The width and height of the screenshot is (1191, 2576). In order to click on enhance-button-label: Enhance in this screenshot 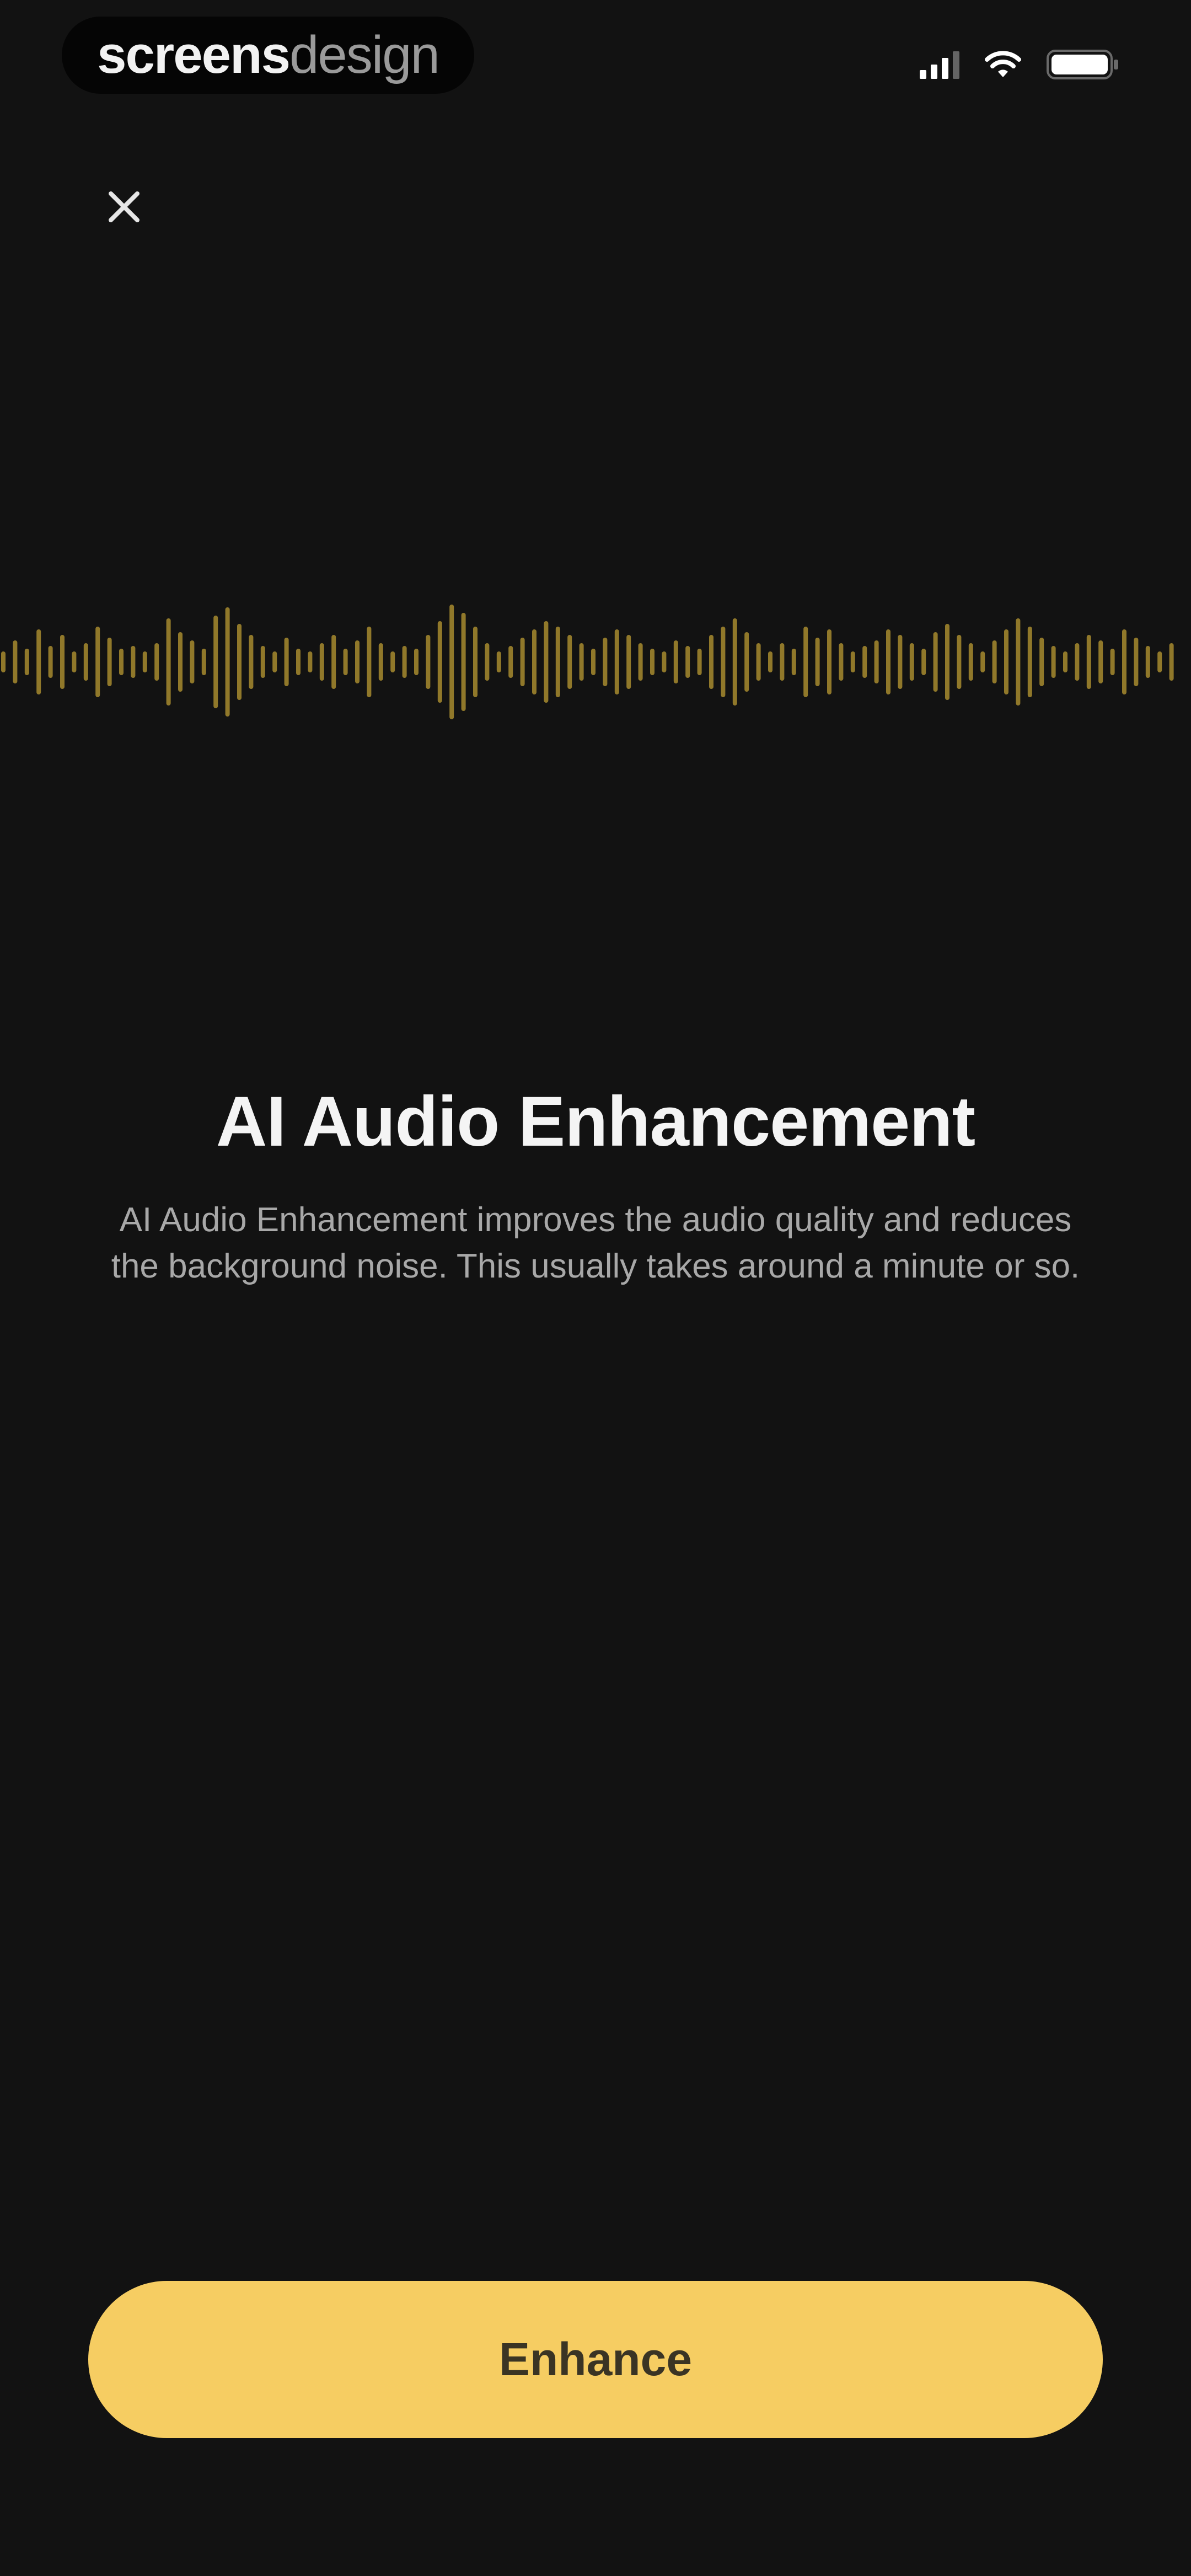, I will do `click(595, 2359)`.